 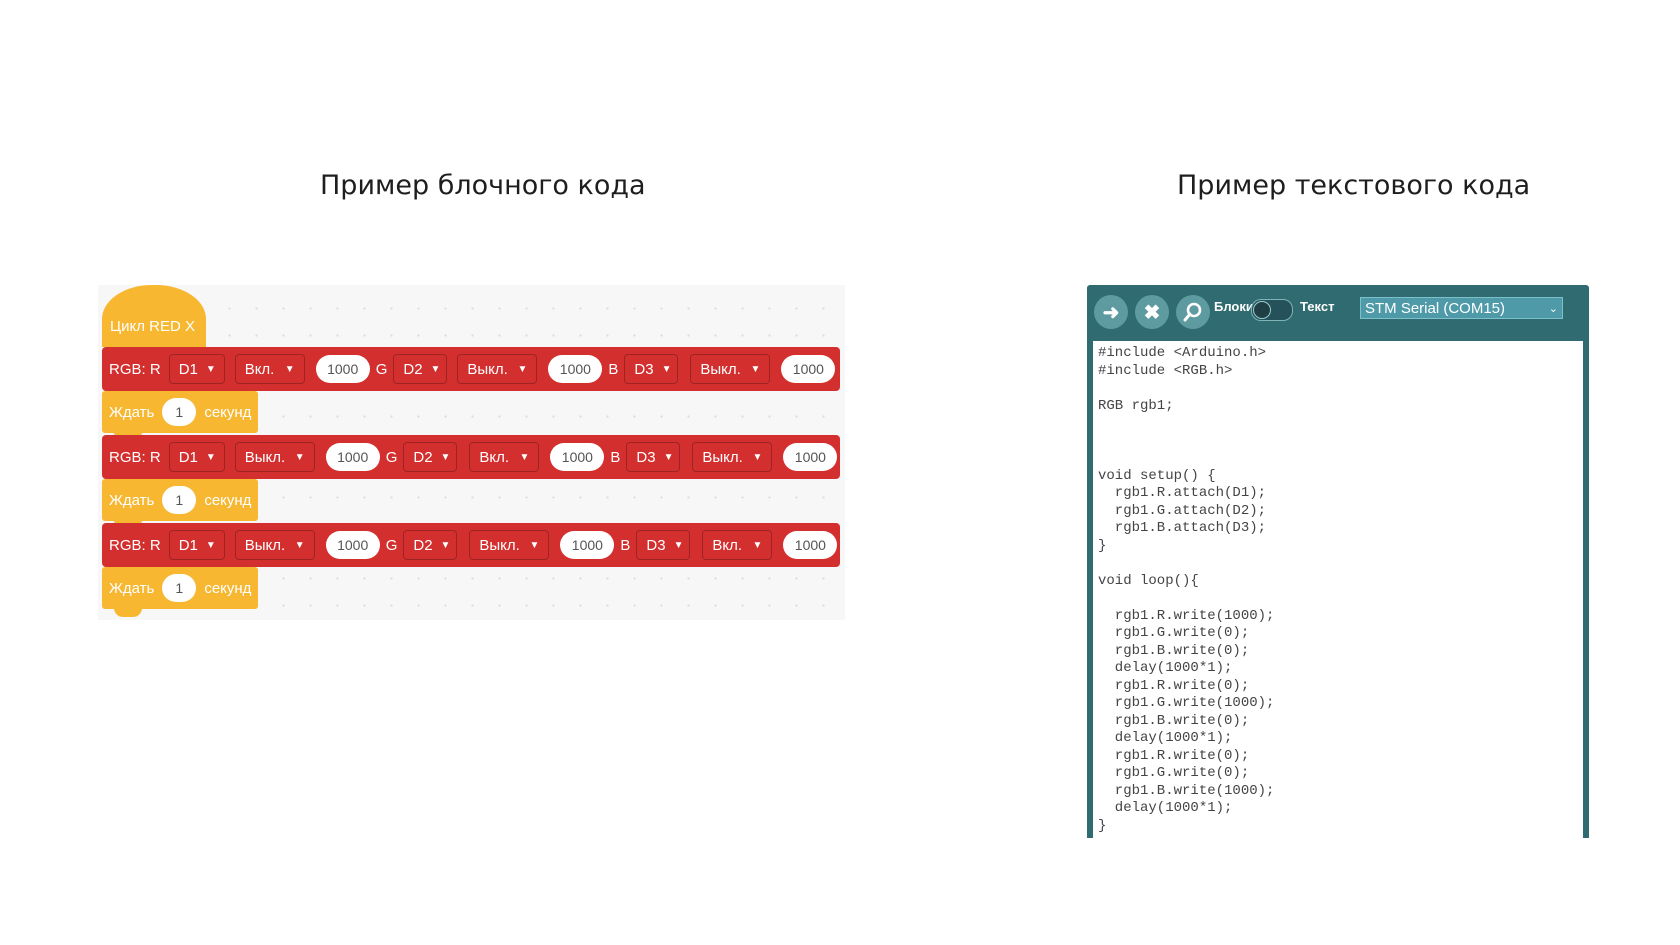 What do you see at coordinates (152, 326) in the screenshot?
I see `loop-hat-label: Цикл RED X` at bounding box center [152, 326].